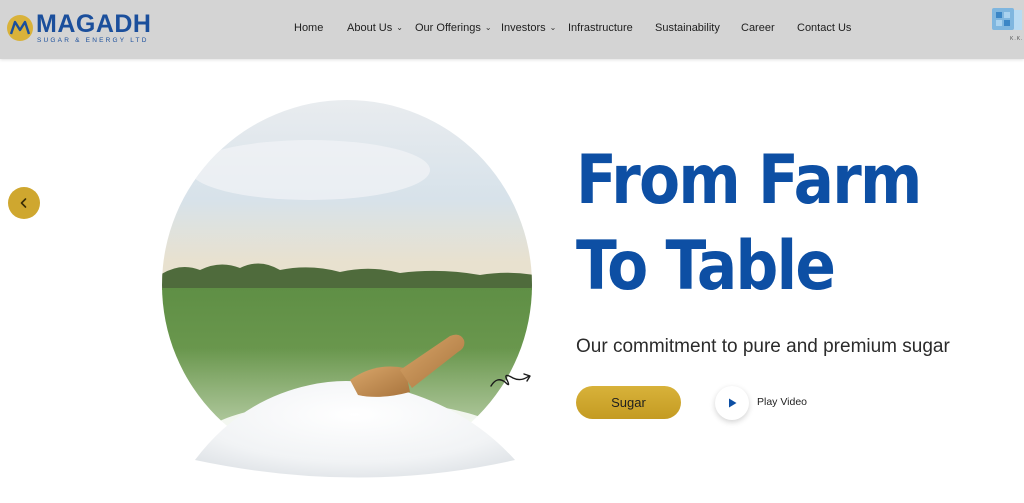 This screenshot has width=1024, height=503. What do you see at coordinates (1017, 39) in the screenshot?
I see `partner-logo-label: K.K.` at bounding box center [1017, 39].